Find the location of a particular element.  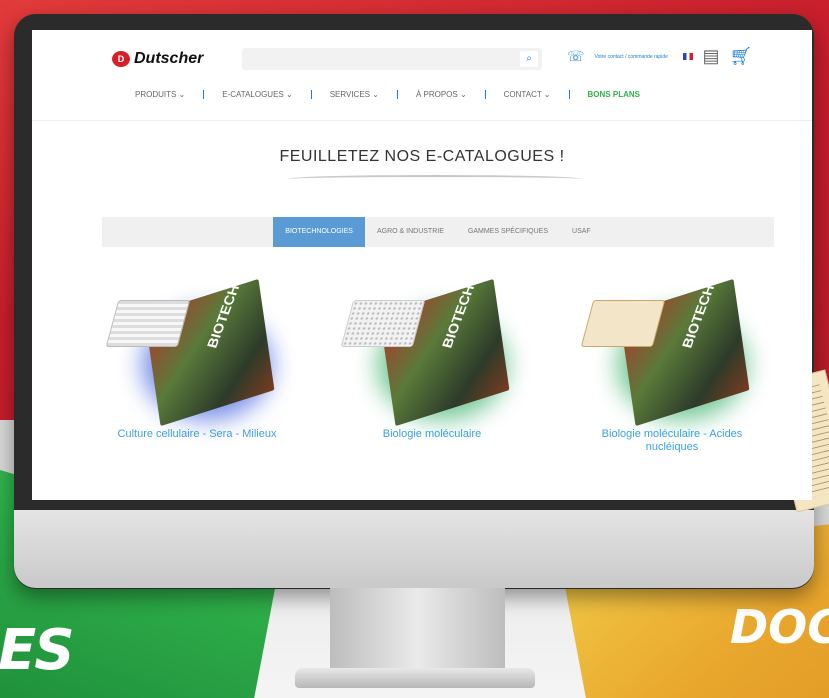

title-underline is located at coordinates (434, 179).